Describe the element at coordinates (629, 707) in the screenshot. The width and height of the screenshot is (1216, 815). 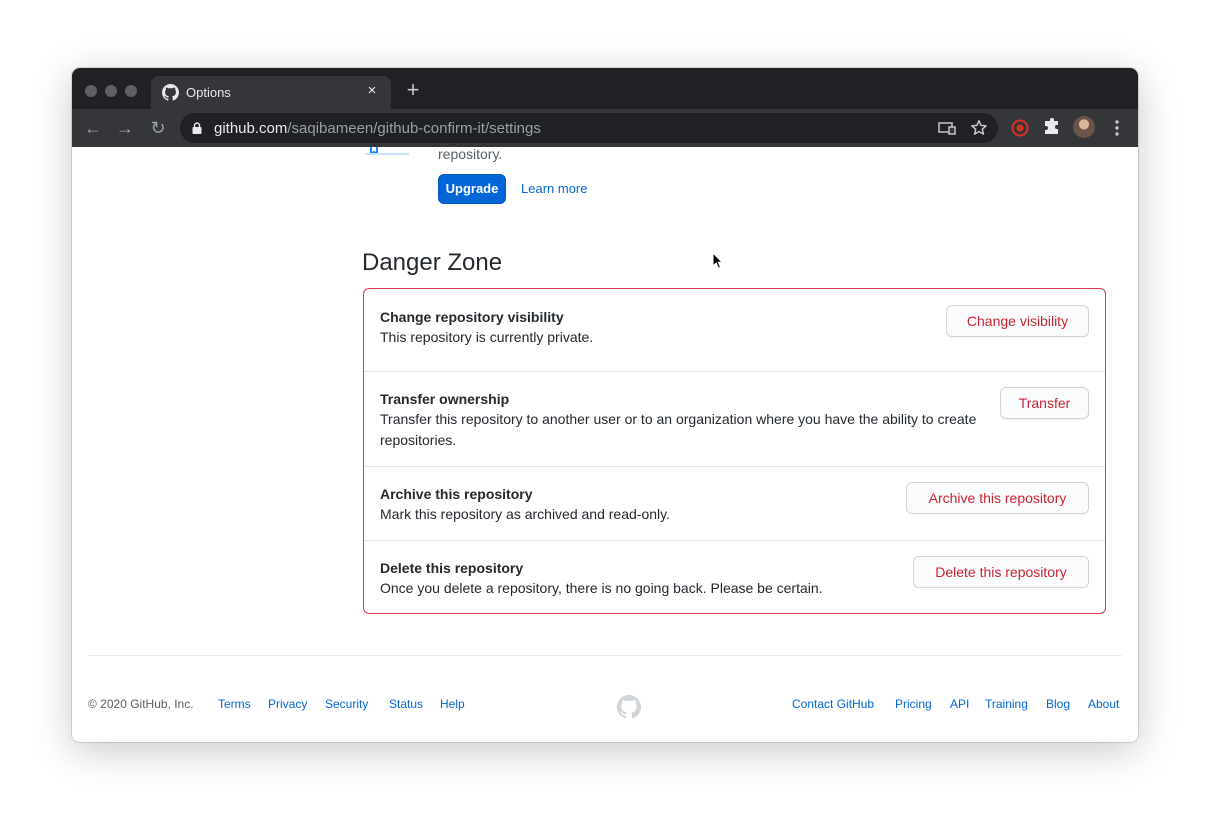
I see `github-logo-icon` at that location.